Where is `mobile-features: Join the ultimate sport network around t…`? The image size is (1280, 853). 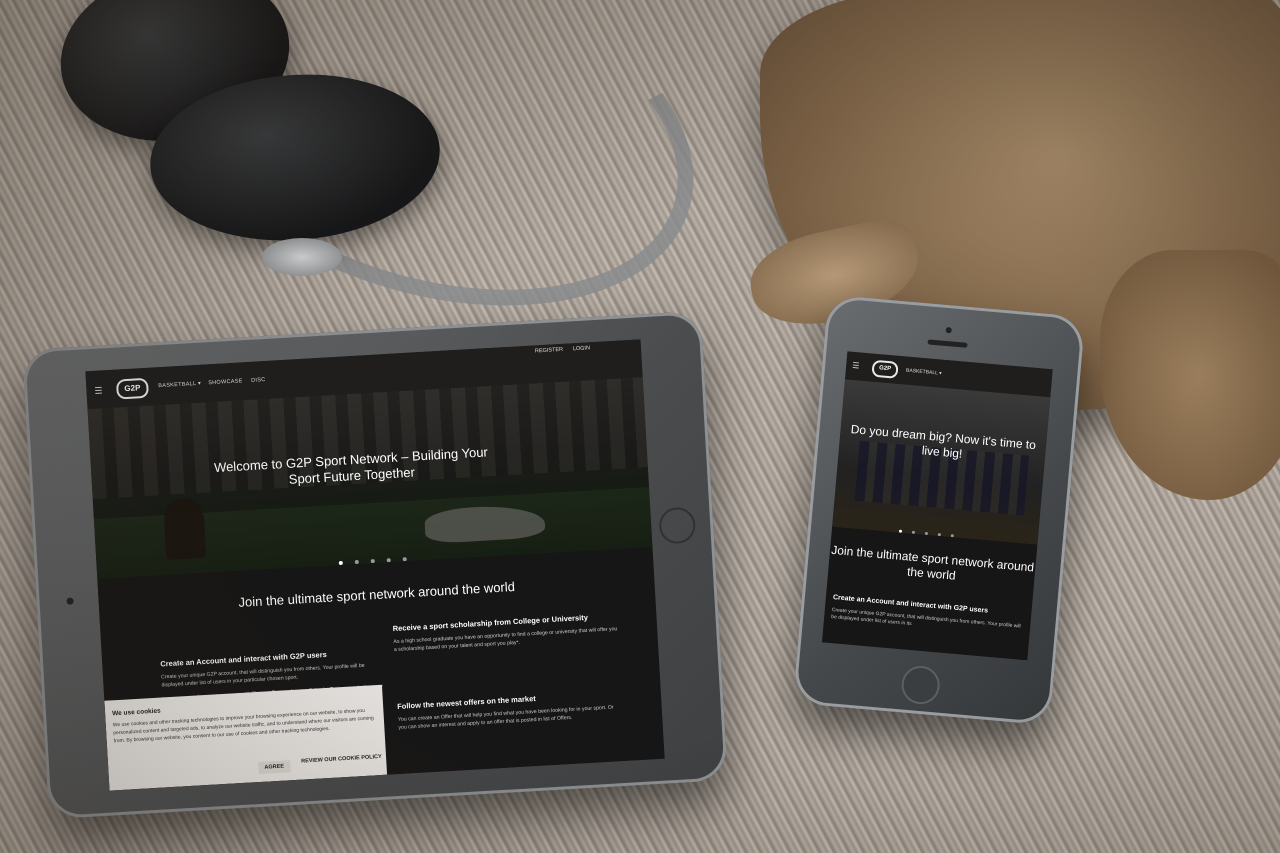
mobile-features: Join the ultimate sport network around t… is located at coordinates (930, 593).